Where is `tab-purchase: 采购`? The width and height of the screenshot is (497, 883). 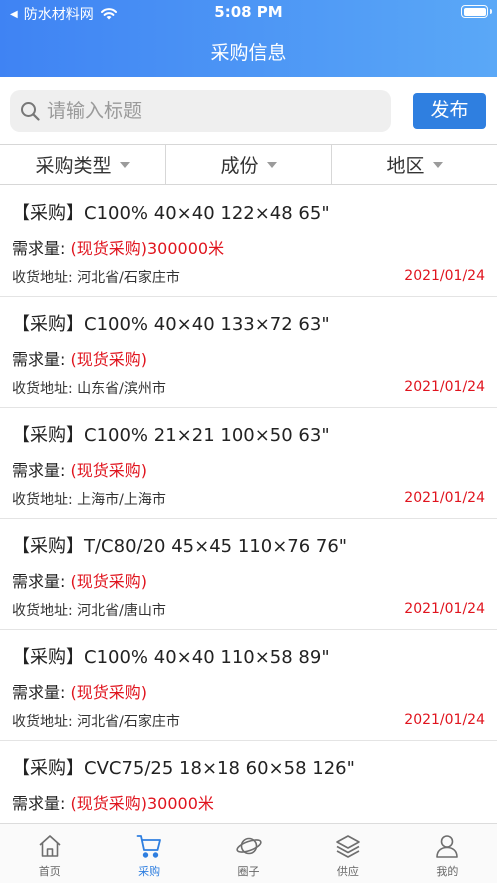
tab-purchase: 采购 is located at coordinates (148, 853).